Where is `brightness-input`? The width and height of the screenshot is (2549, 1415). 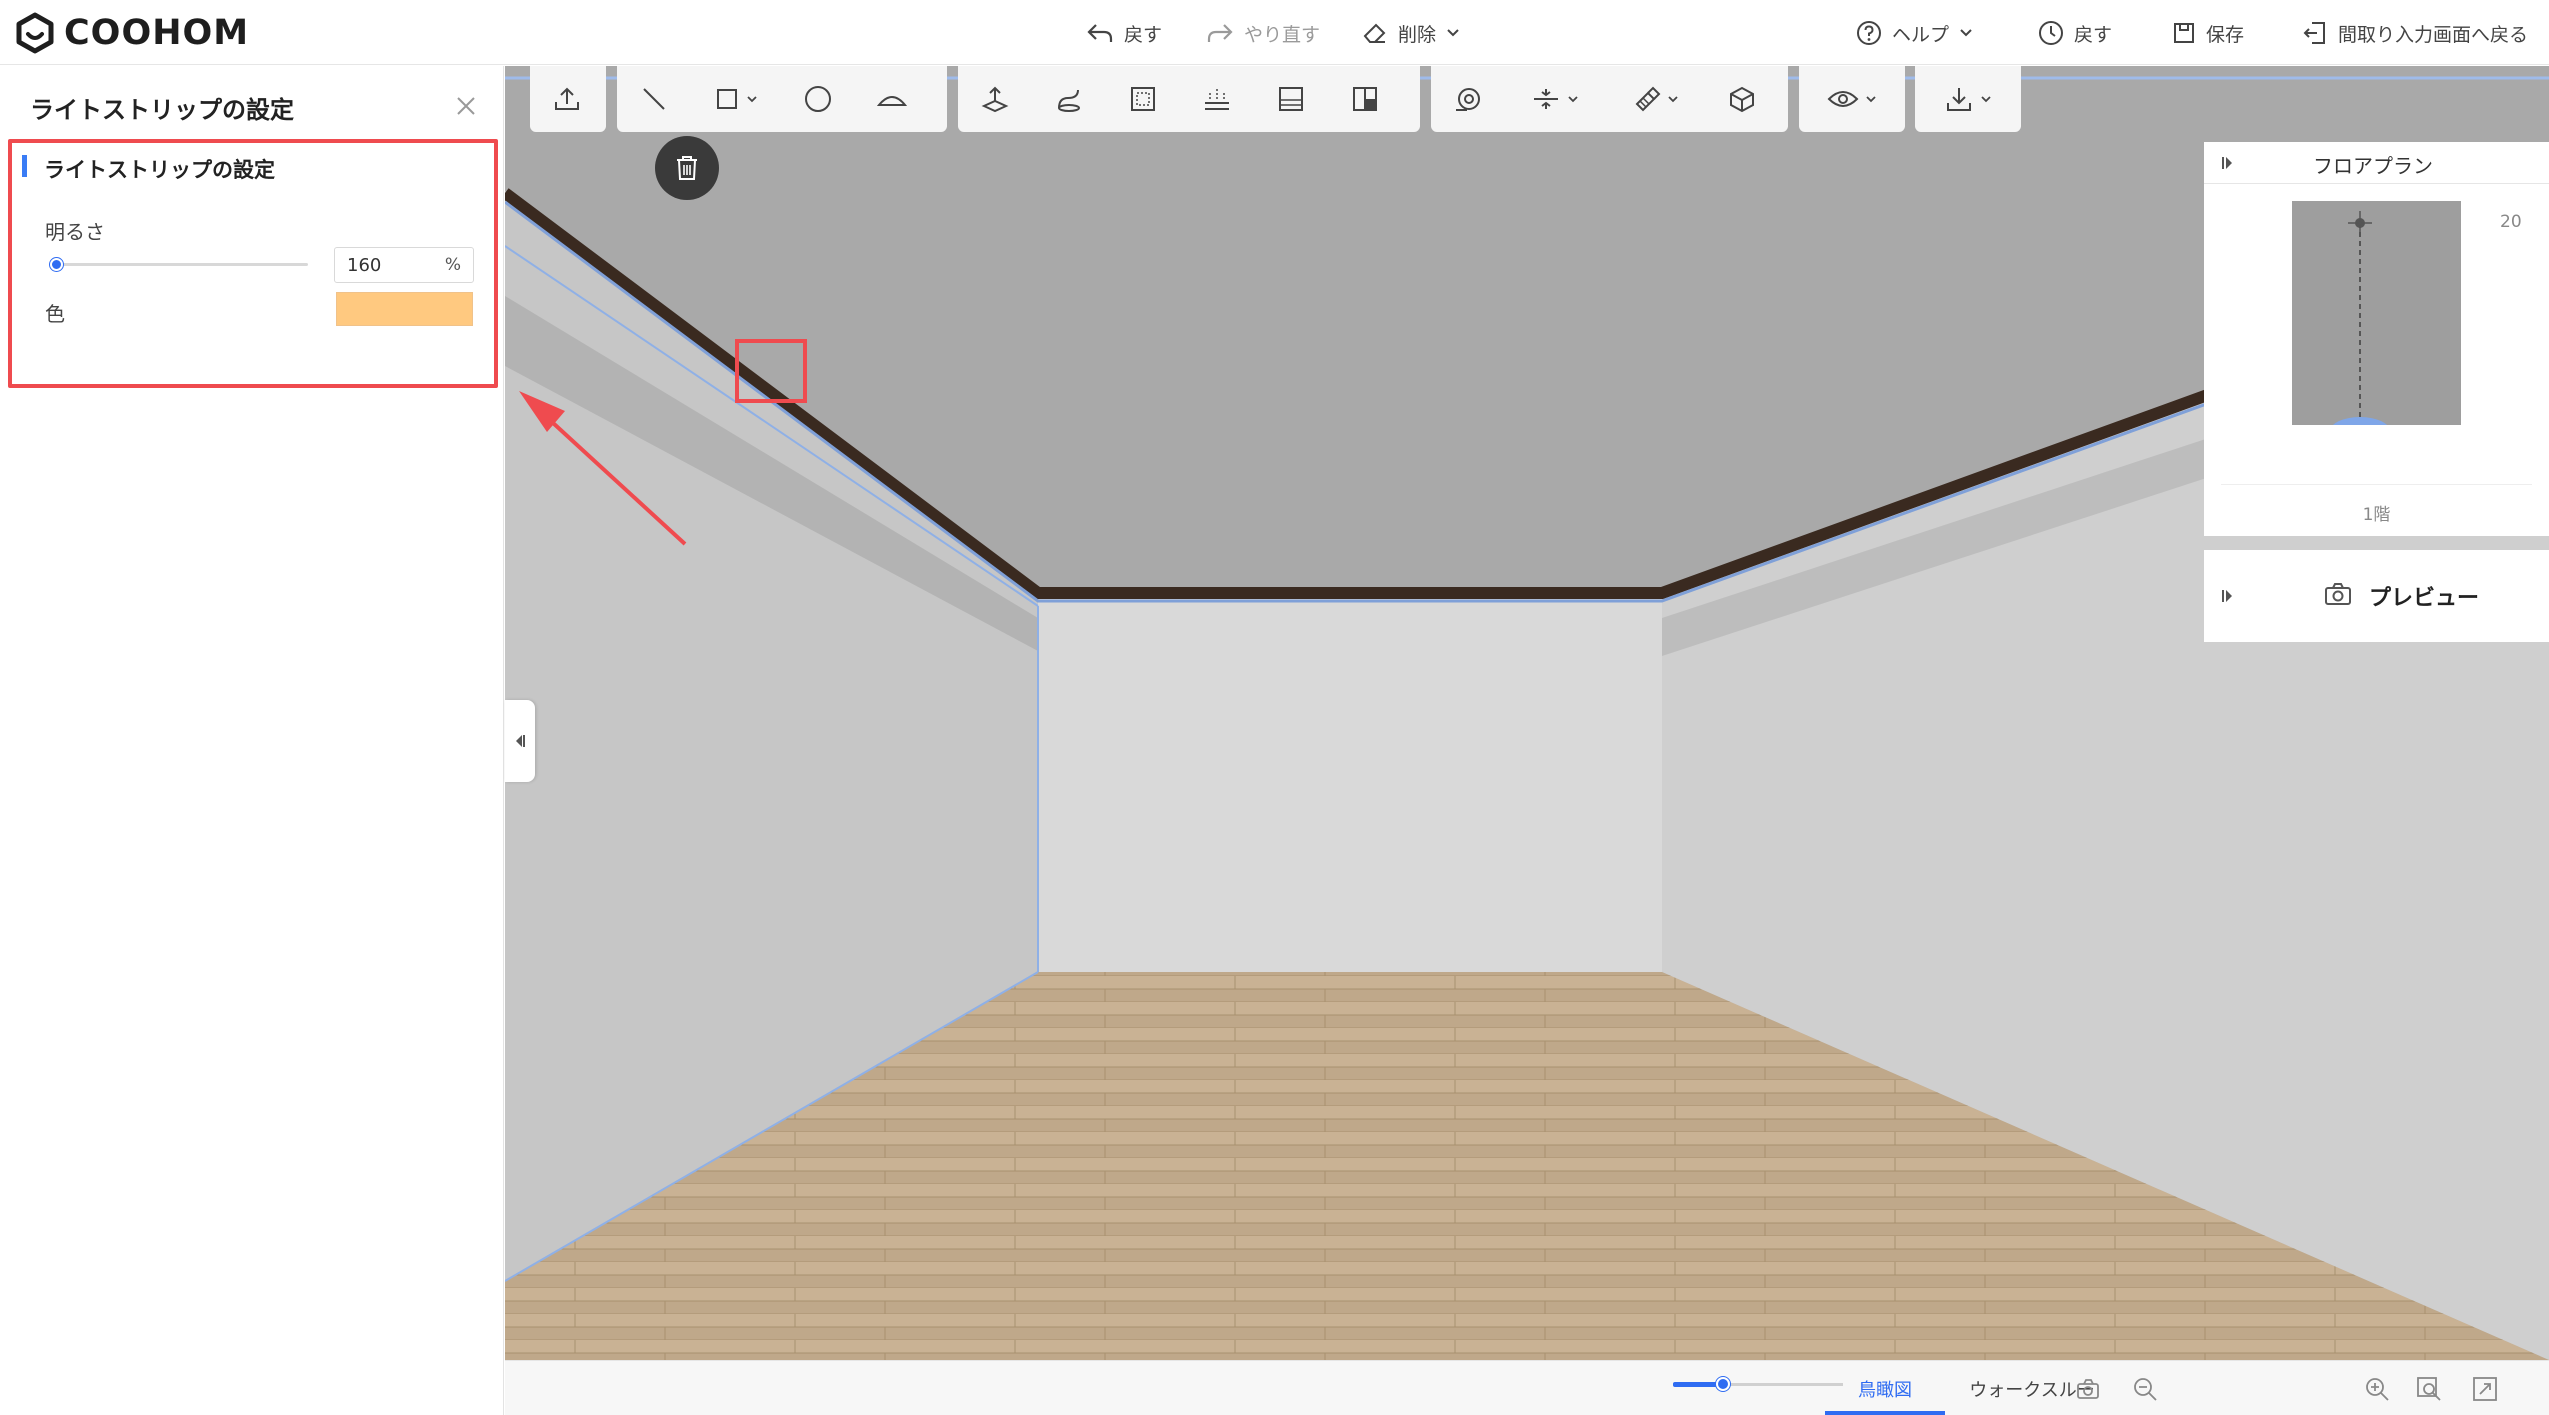
brightness-input is located at coordinates (392, 265).